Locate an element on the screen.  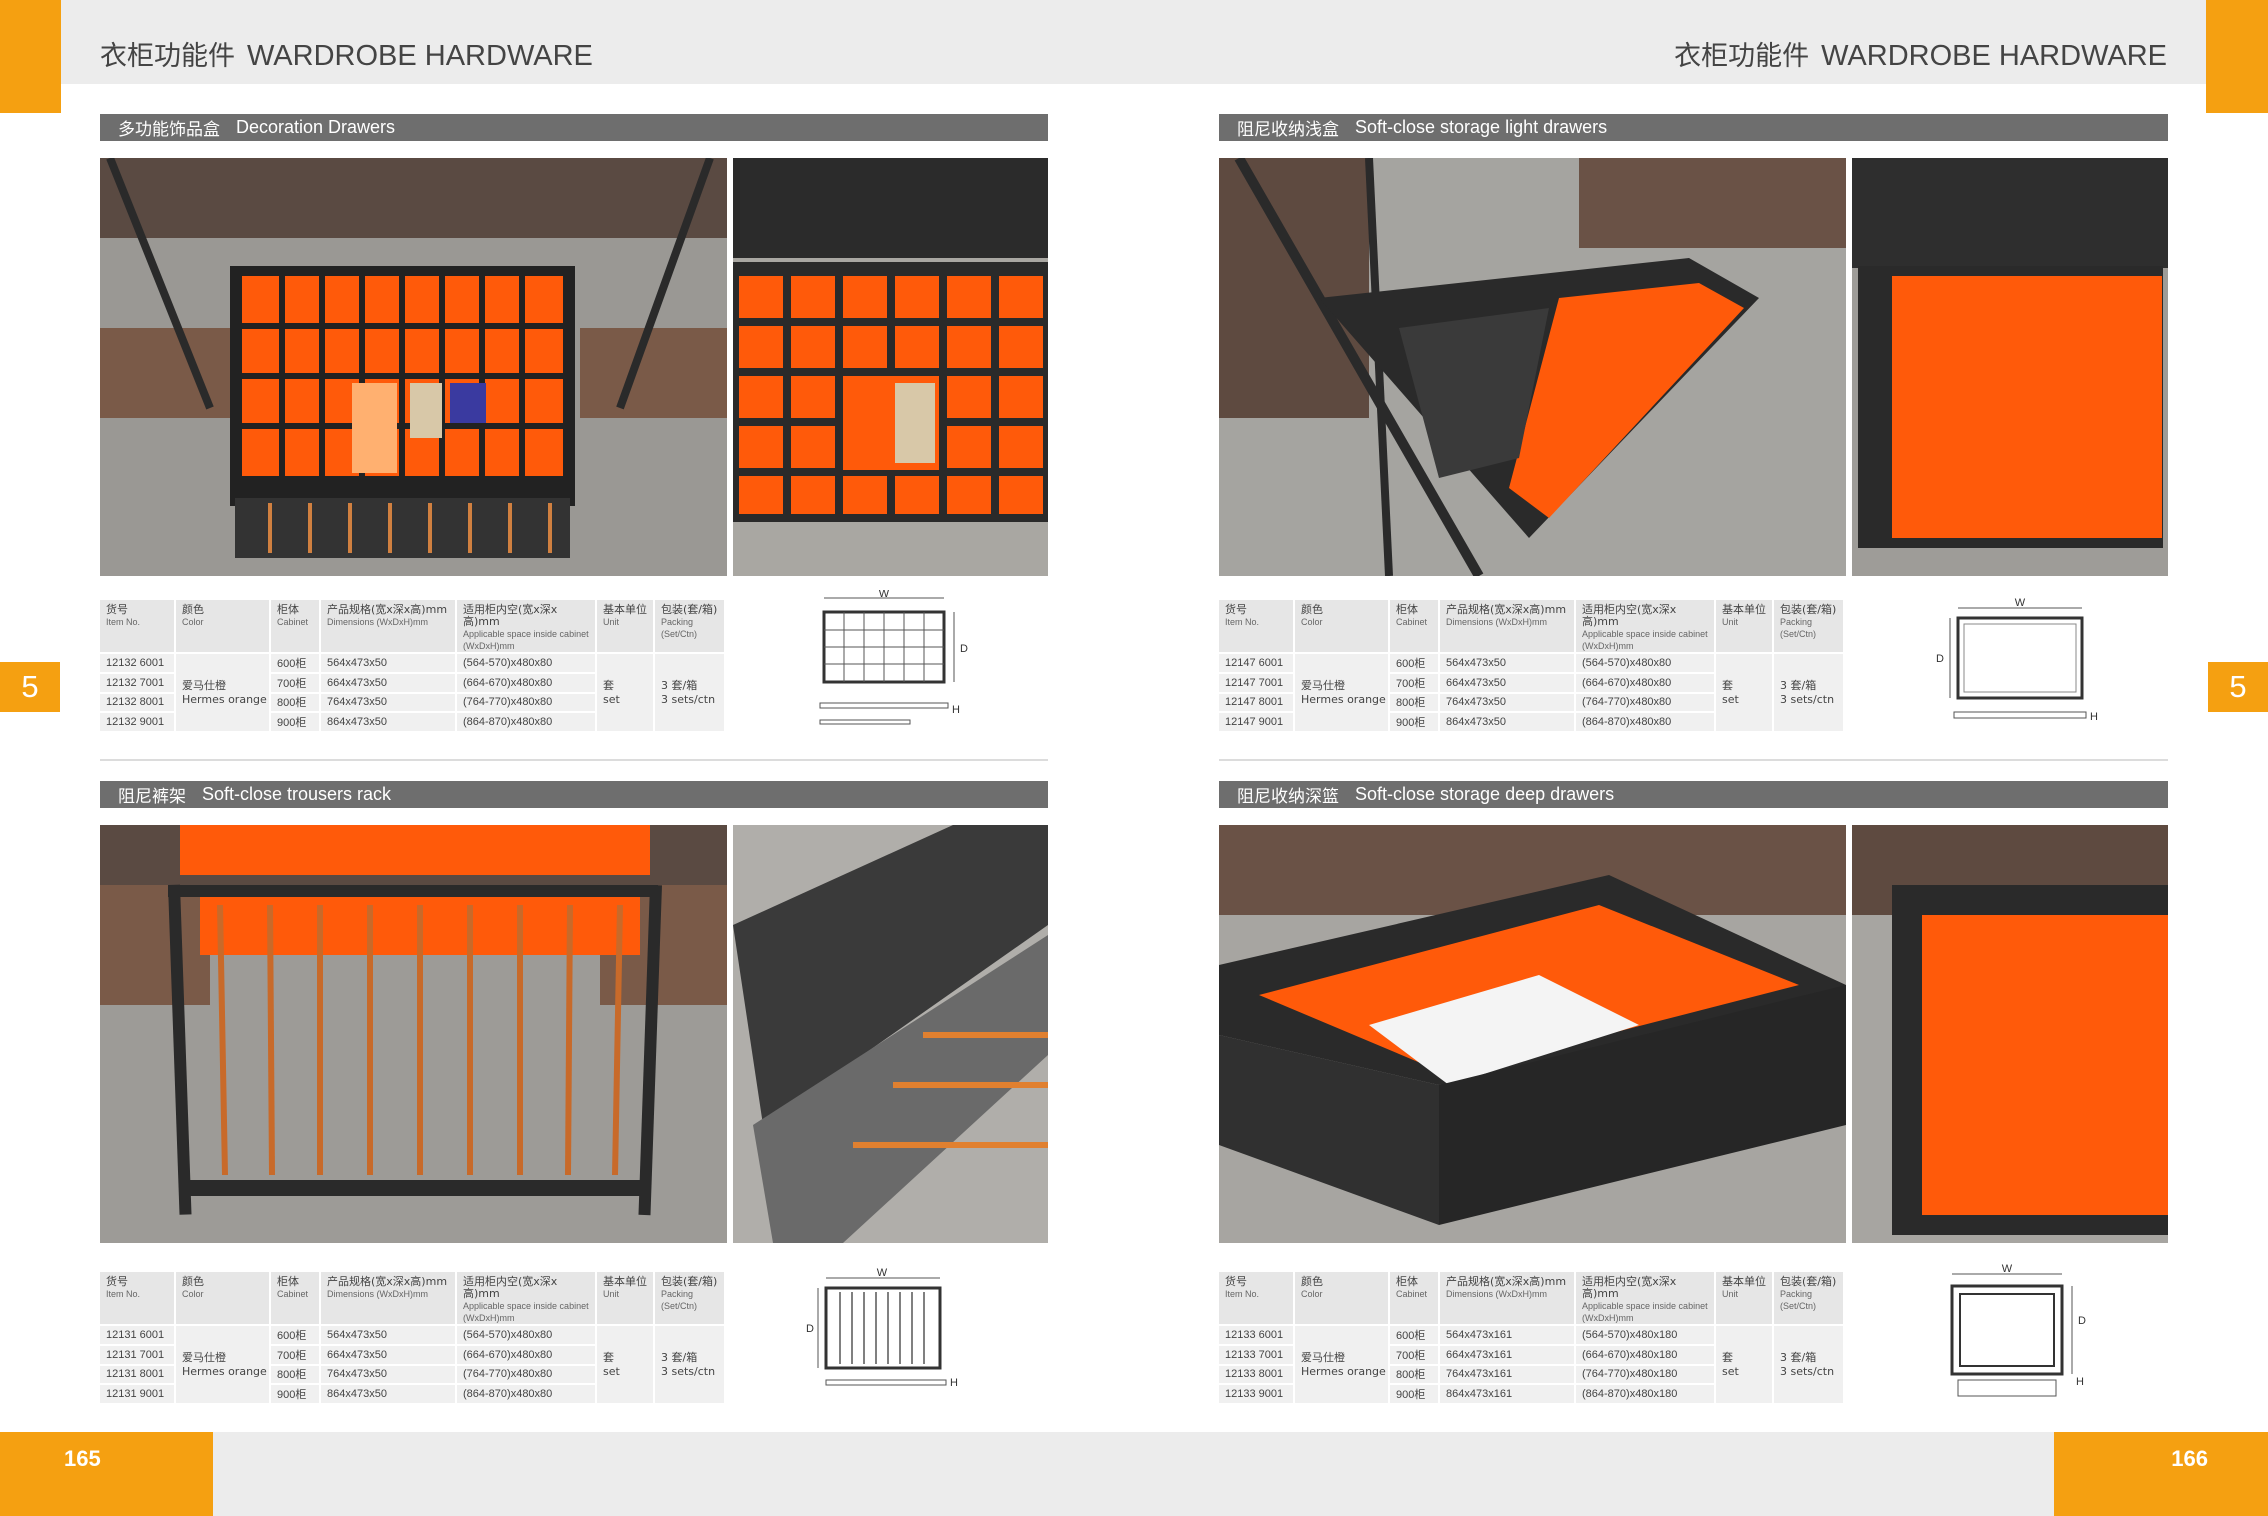
cell-unit-text: 套 is located at coordinates (1727, 1357).